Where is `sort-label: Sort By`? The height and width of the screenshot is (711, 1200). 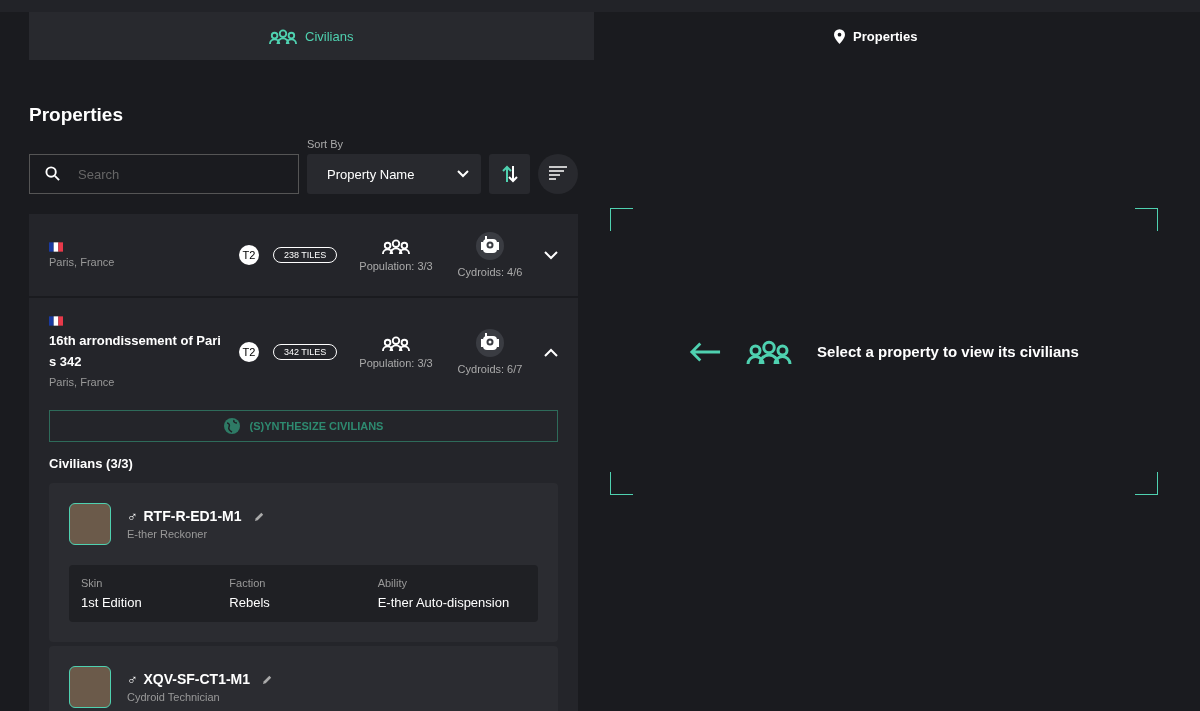
sort-label: Sort By is located at coordinates (326, 144).